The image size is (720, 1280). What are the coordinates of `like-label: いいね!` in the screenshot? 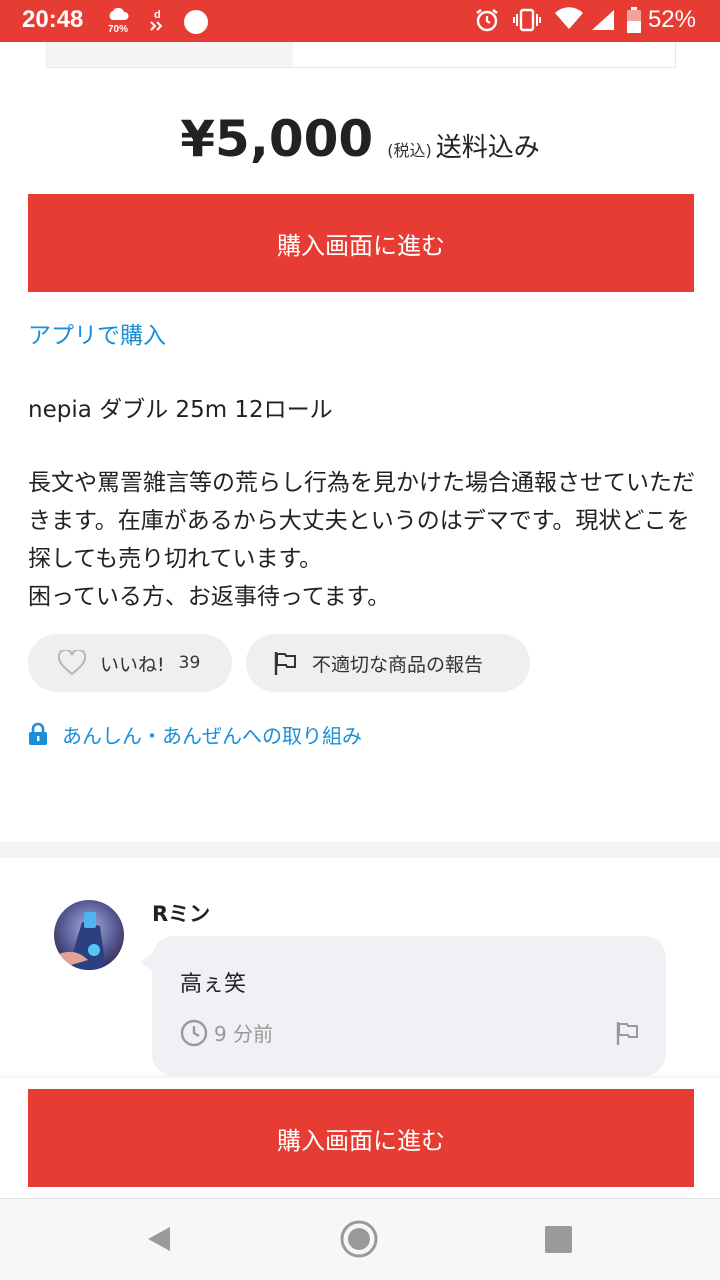 It's located at (132, 664).